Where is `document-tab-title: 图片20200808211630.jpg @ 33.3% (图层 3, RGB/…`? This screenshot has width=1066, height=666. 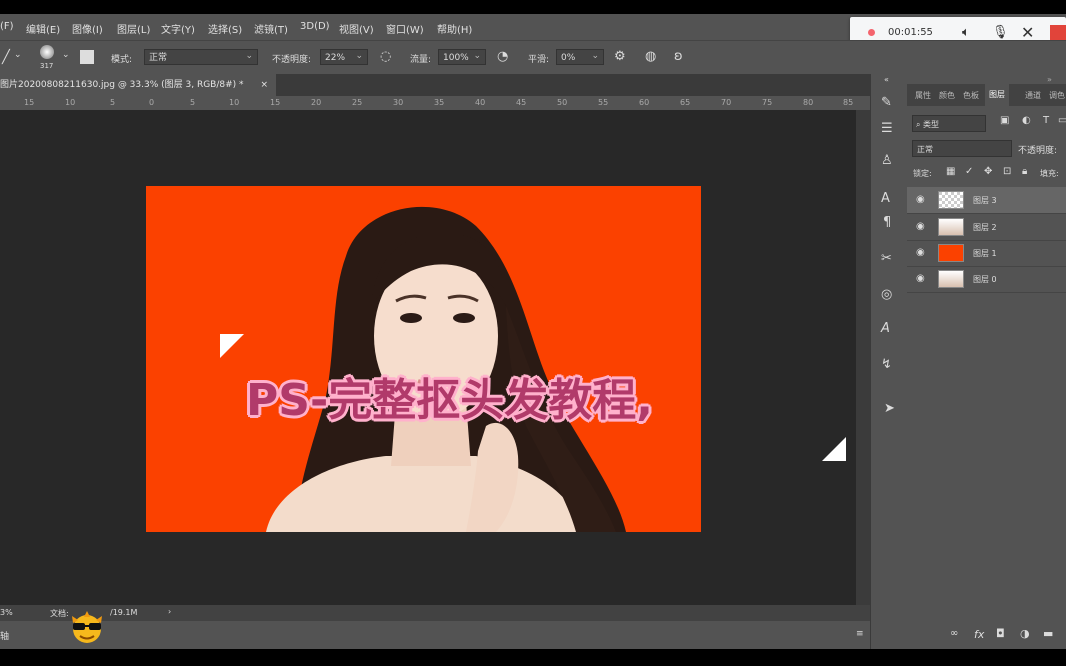
document-tab-title: 图片20200808211630.jpg @ 33.3% (图层 3, RGB/… is located at coordinates (122, 85).